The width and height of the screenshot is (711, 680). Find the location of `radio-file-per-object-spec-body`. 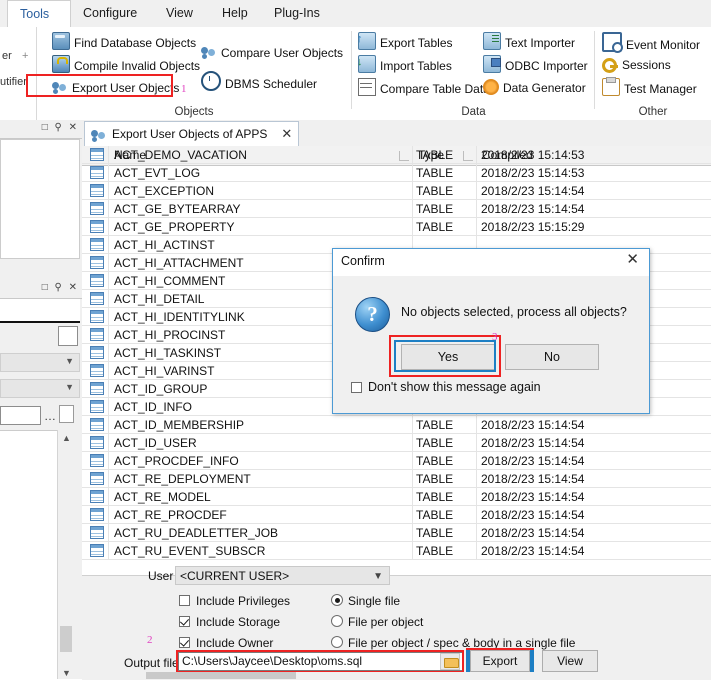

radio-file-per-object-spec-body is located at coordinates (337, 642).